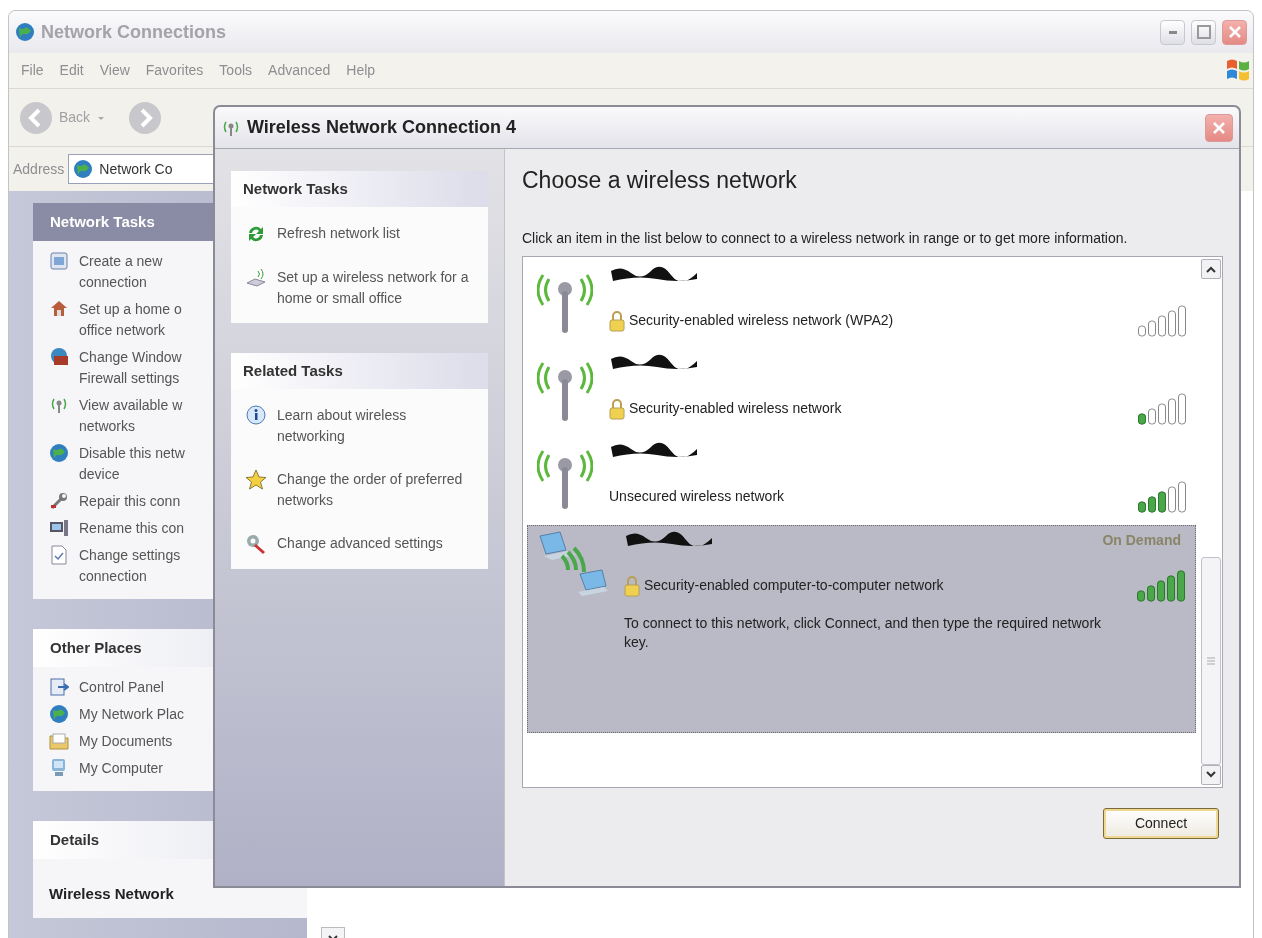 The height and width of the screenshot is (938, 1262). Describe the element at coordinates (377, 426) in the screenshot. I see `task-link: Learn about wireless networking` at that location.